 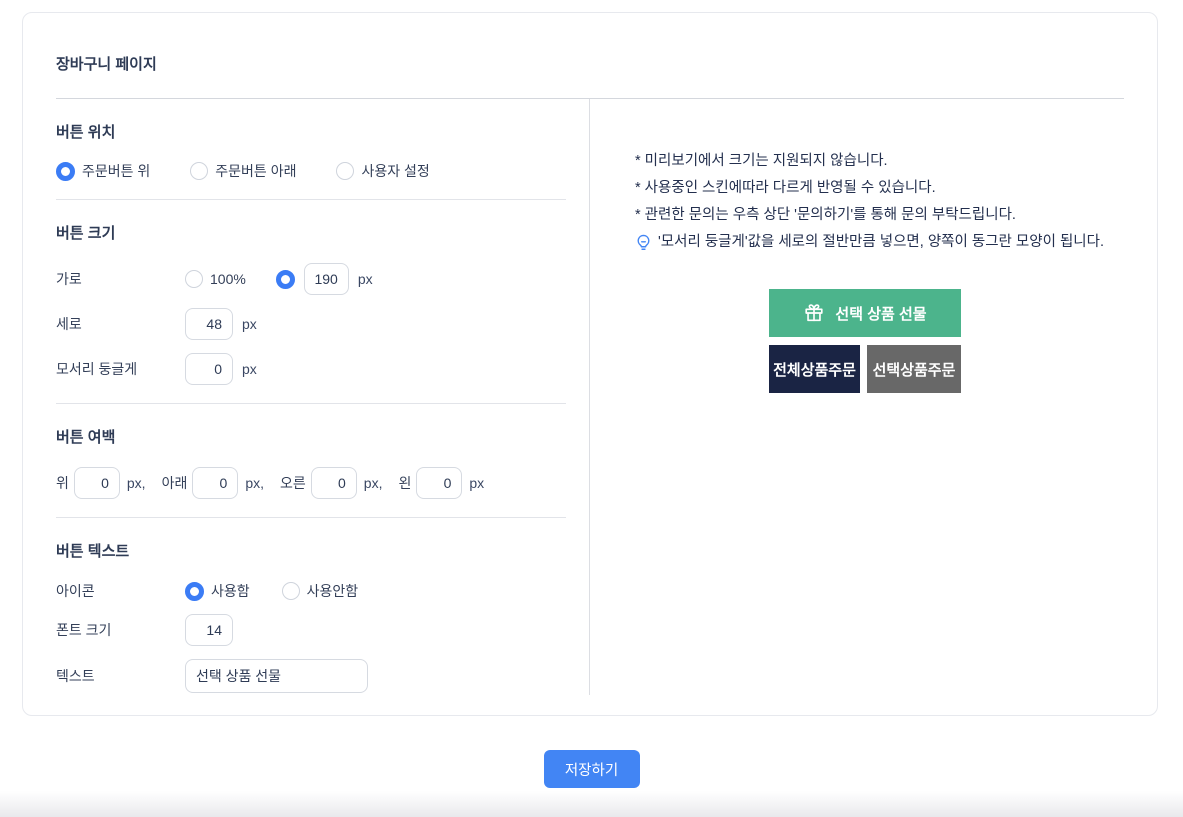 I want to click on radius-input, so click(x=209, y=369).